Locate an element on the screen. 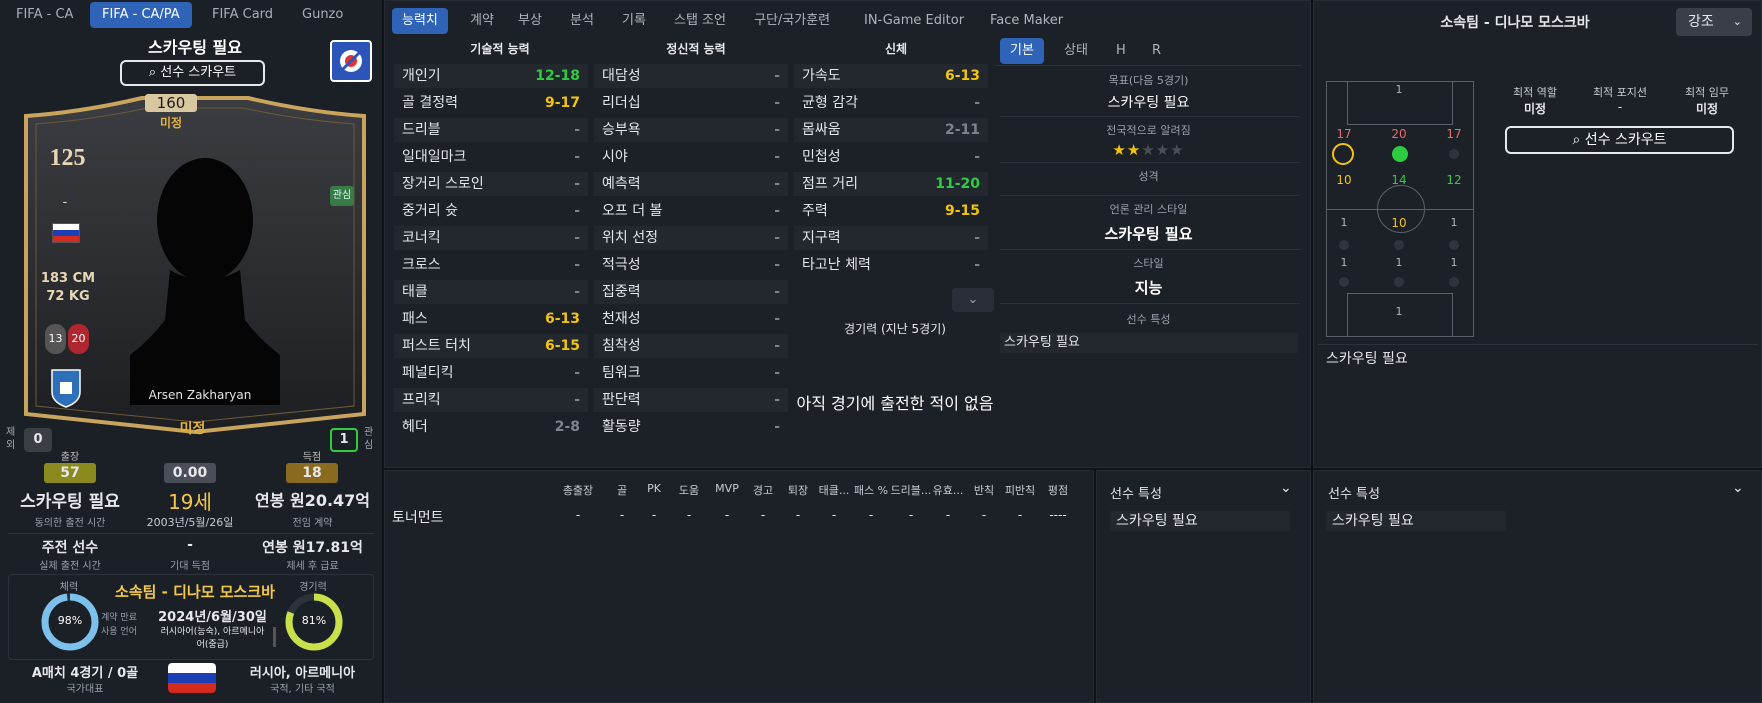  form-label: 경기력 is located at coordinates (313, 587).